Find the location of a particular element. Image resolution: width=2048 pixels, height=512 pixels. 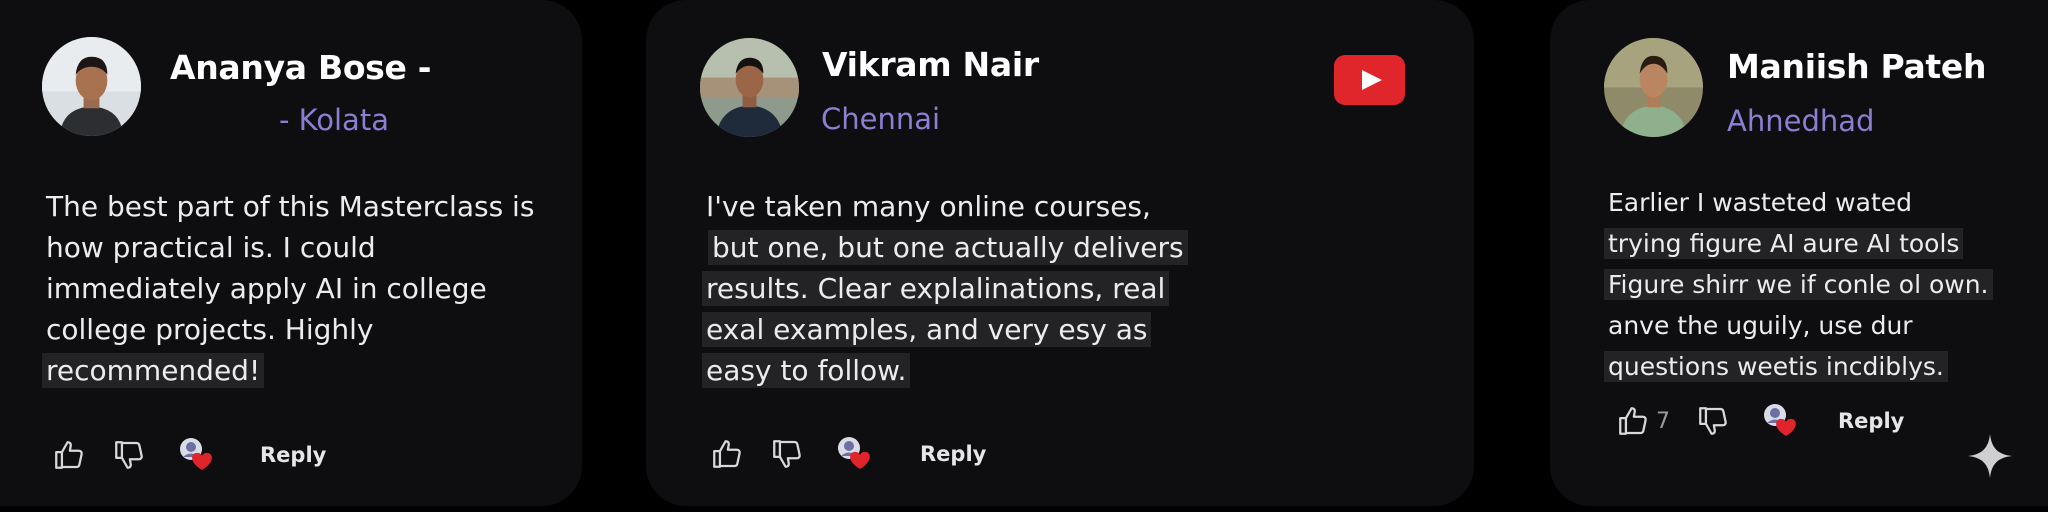

comment-actions: 7 Reply is located at coordinates (1760, 421).